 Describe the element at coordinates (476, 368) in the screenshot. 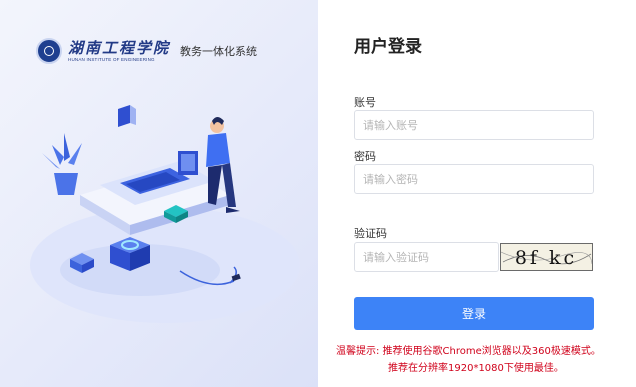

I see `tip-line-2: 推荐在分辨率1920*1080下使用最佳。` at that location.